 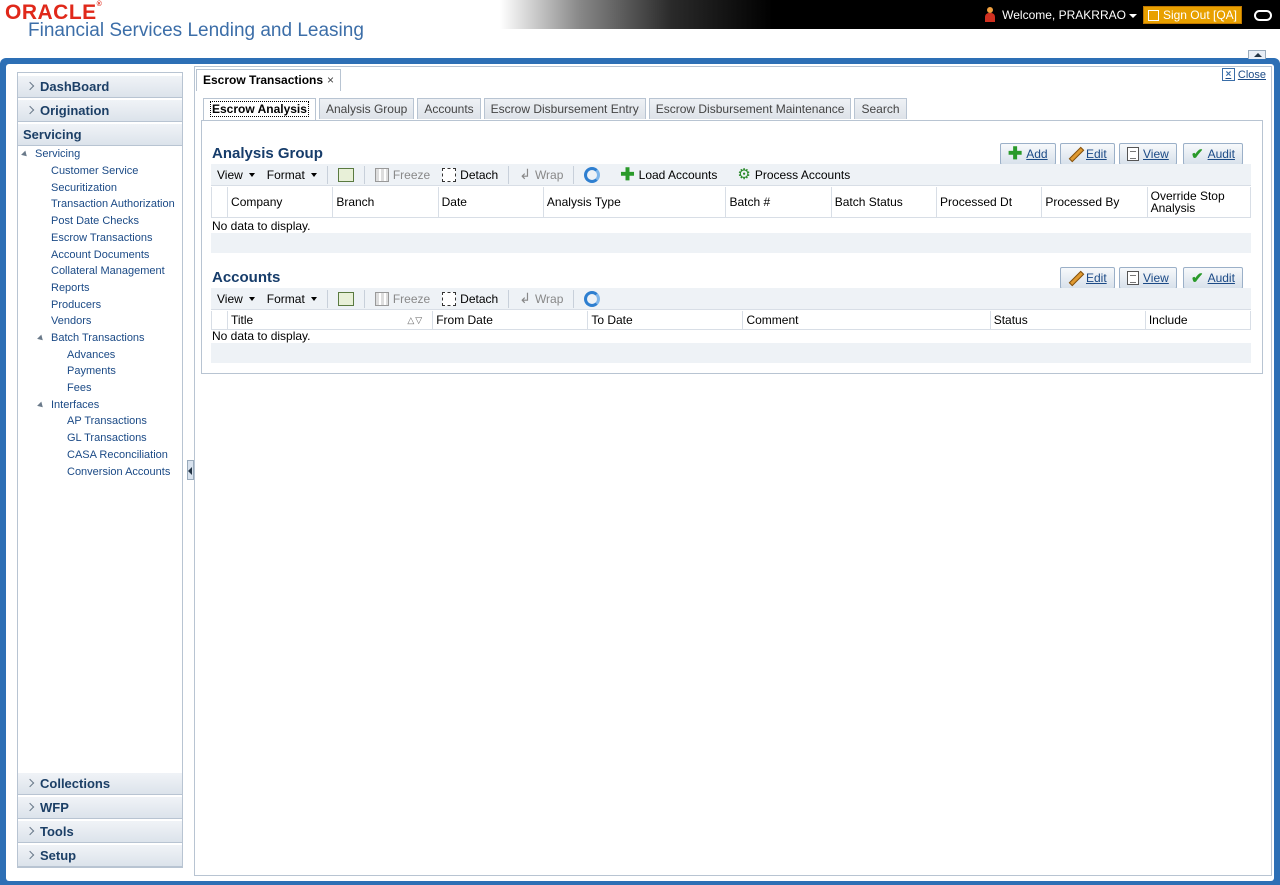 What do you see at coordinates (1192, 15) in the screenshot?
I see `sign-out-button: Sign Out [QA]` at bounding box center [1192, 15].